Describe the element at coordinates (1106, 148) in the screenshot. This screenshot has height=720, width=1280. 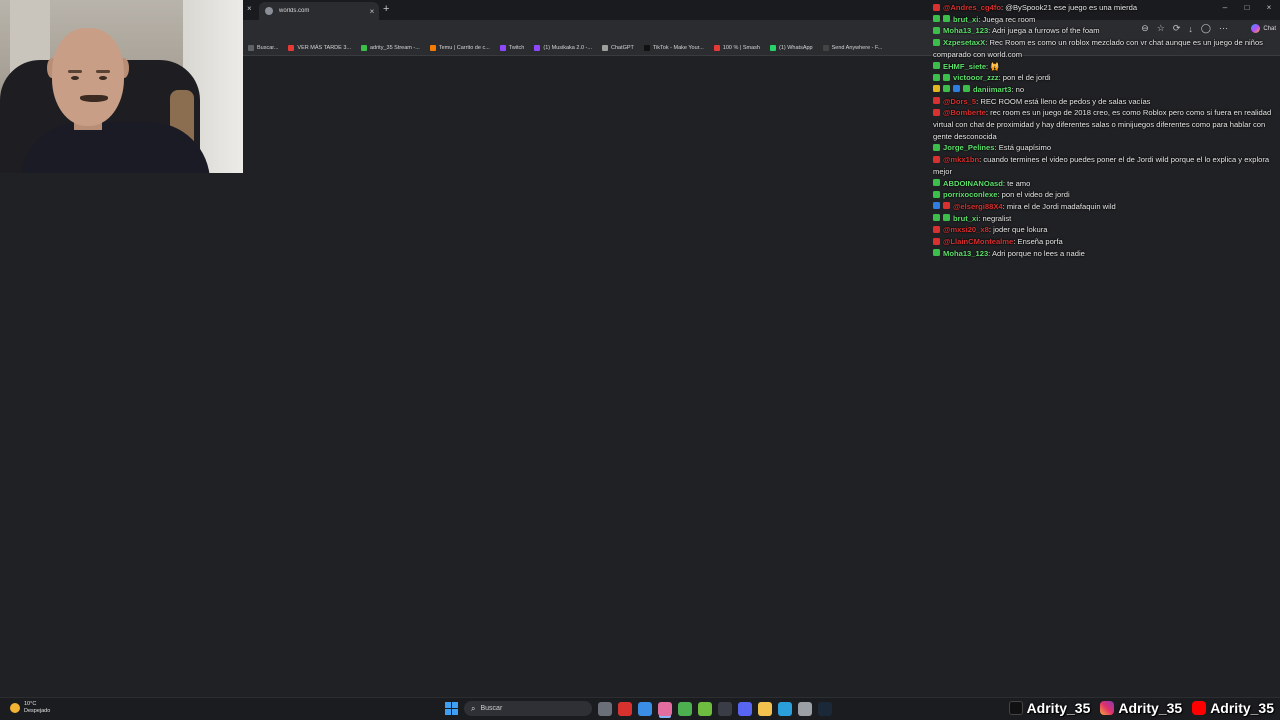
I see `chat-message: Jorge_Pelines: Está guapísimo` at that location.